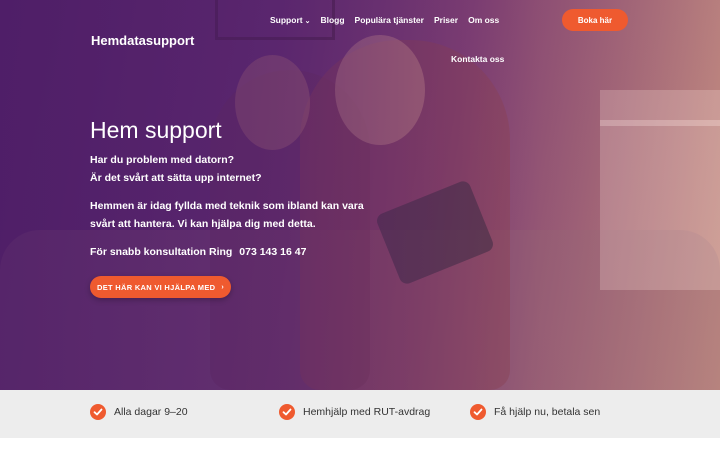 The image size is (720, 450). Describe the element at coordinates (367, 412) in the screenshot. I see `feature-label: Hemhjälp med RUT-avdrag` at that location.